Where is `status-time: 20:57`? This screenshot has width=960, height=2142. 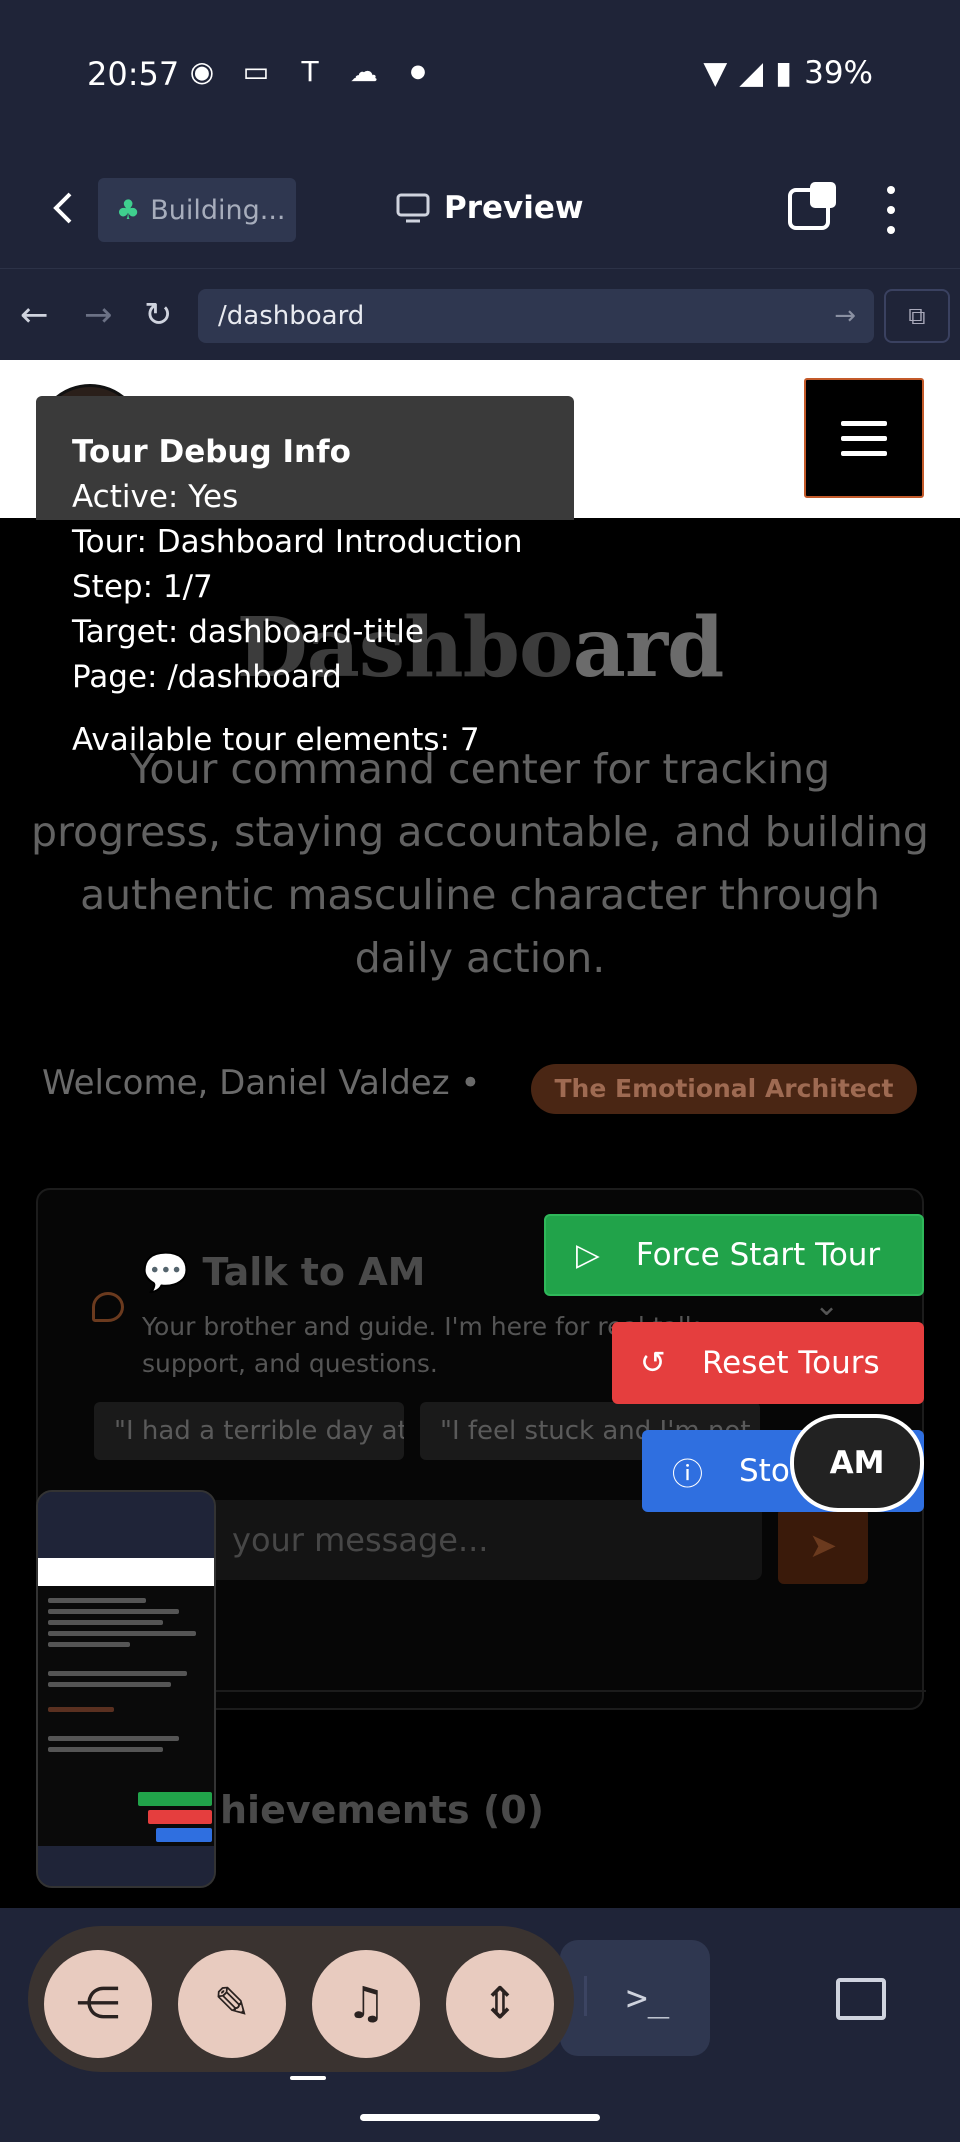
status-time: 20:57 is located at coordinates (133, 74).